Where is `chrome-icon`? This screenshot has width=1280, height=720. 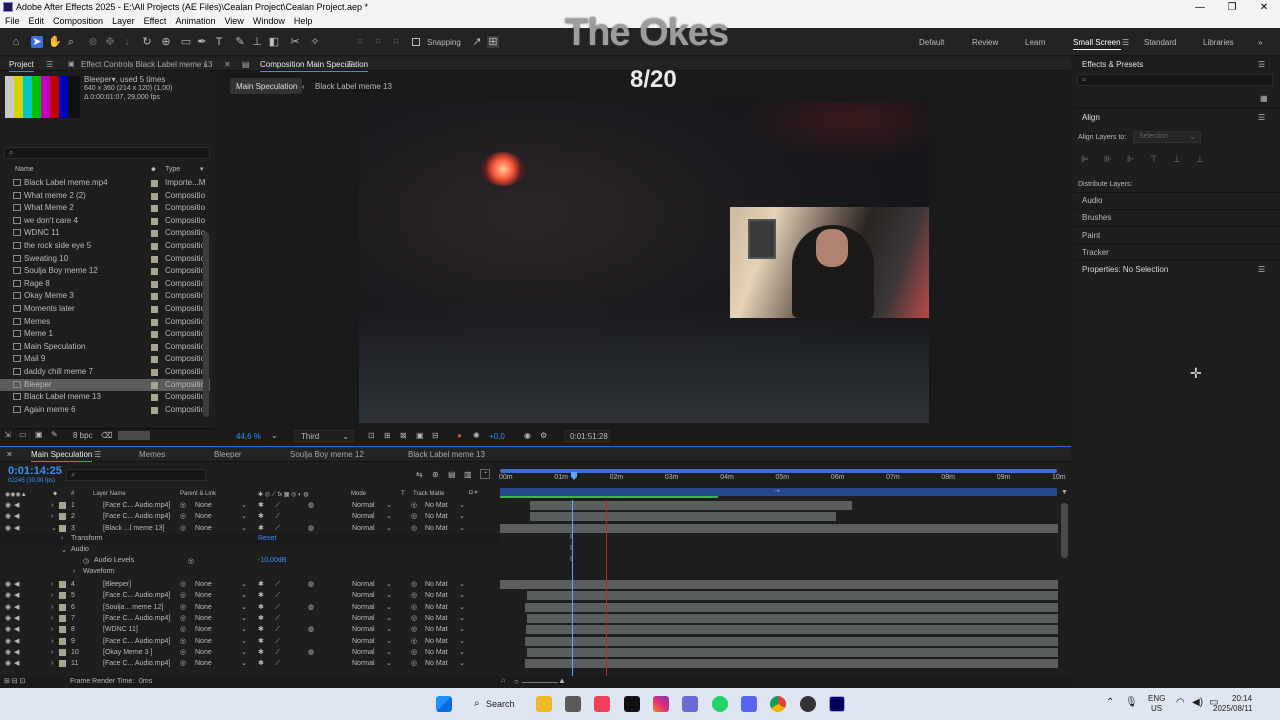 chrome-icon is located at coordinates (778, 704).